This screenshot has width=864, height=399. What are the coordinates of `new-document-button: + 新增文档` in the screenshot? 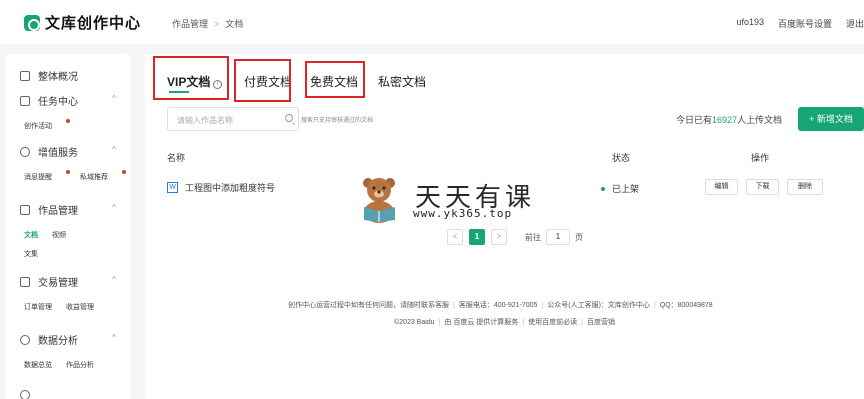 It's located at (831, 119).